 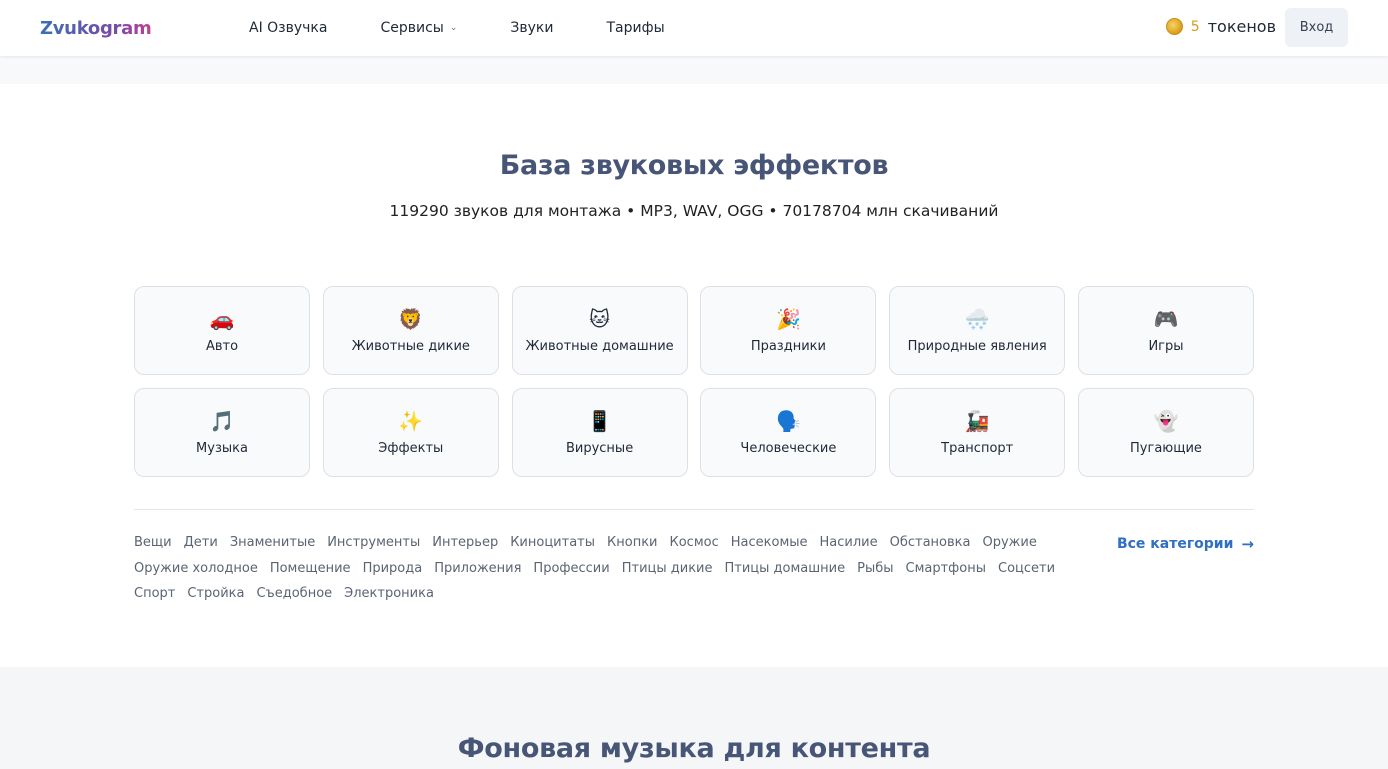 What do you see at coordinates (977, 346) in the screenshot?
I see `category-label: Природные явления` at bounding box center [977, 346].